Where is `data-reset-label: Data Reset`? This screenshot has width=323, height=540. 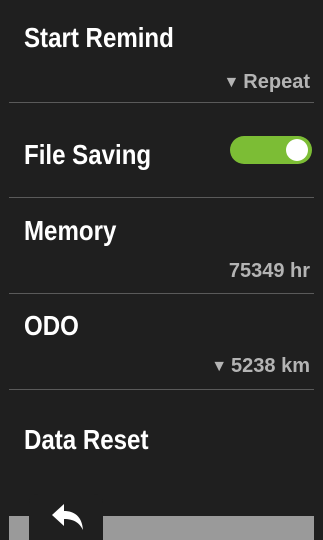 data-reset-label: Data Reset is located at coordinates (86, 439).